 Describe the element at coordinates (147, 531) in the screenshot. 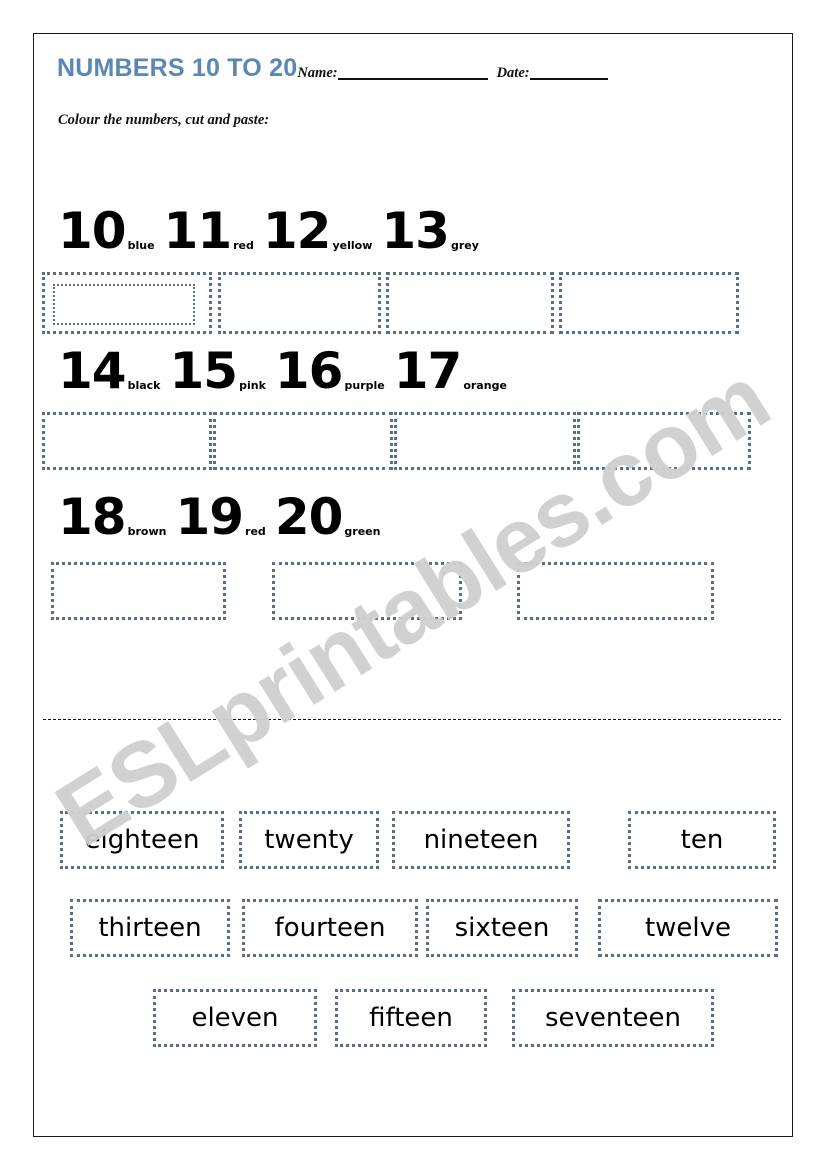

I see `colour-label: brown` at that location.